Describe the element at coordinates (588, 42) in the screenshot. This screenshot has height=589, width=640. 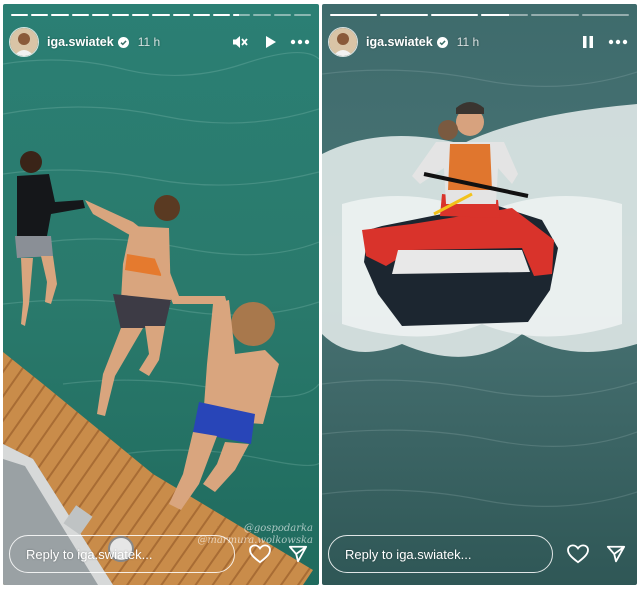
I see `pause-icon` at that location.